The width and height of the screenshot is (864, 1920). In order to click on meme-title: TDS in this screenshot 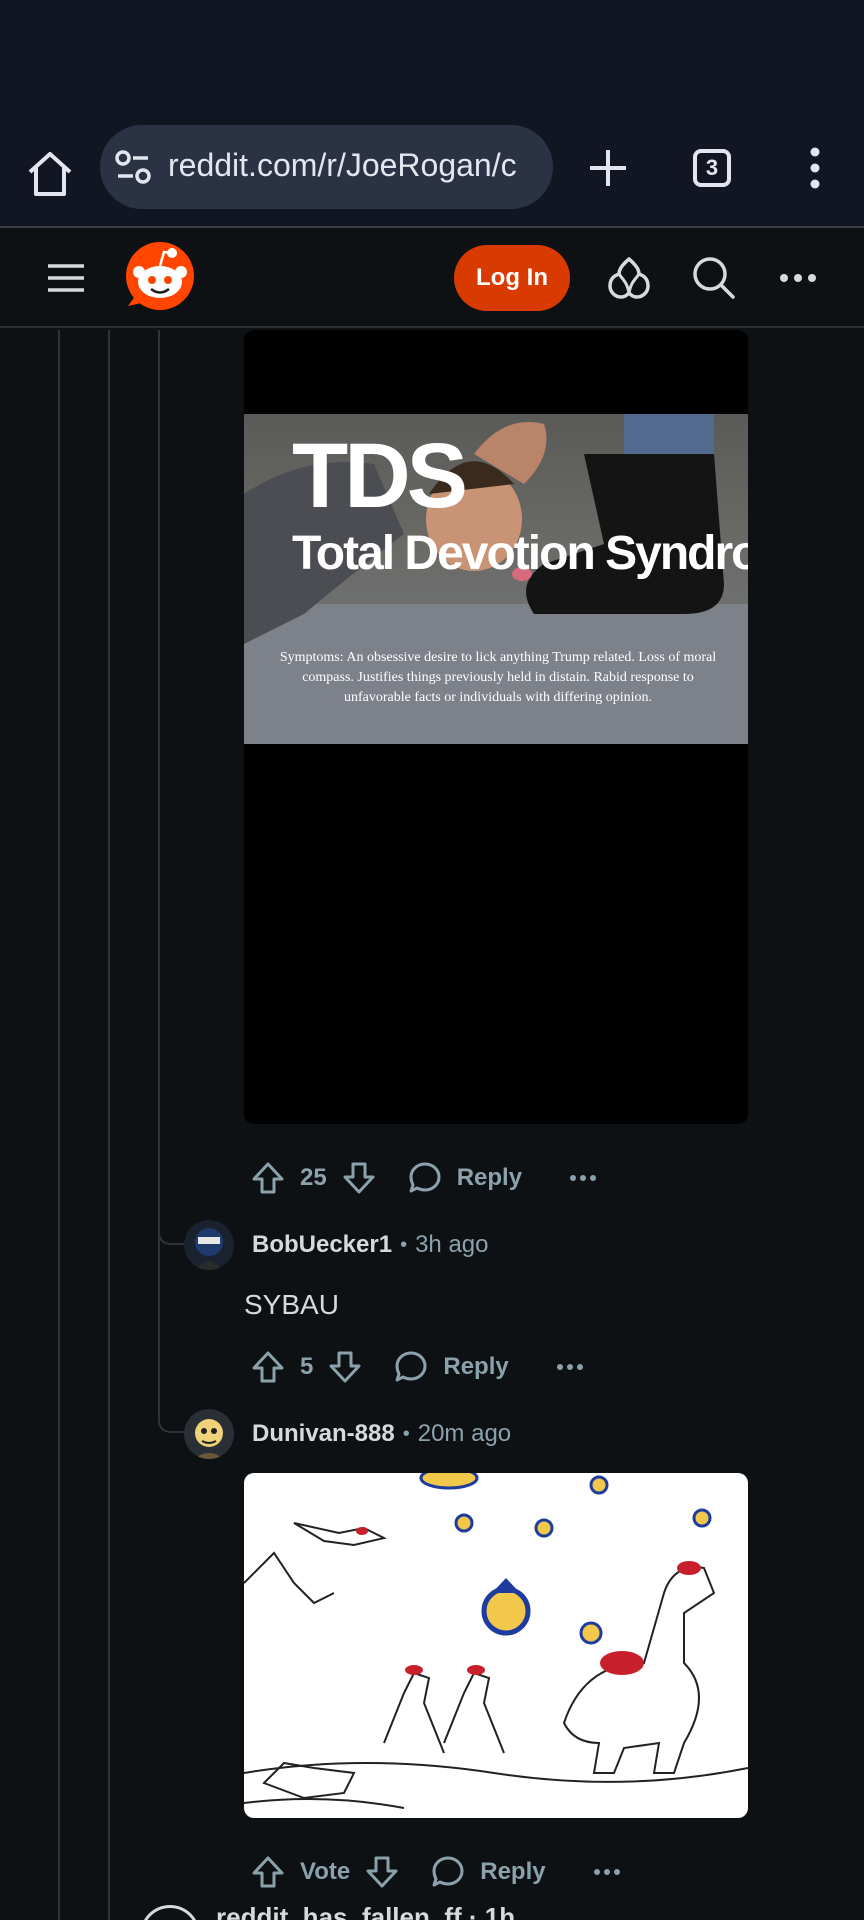, I will do `click(380, 476)`.